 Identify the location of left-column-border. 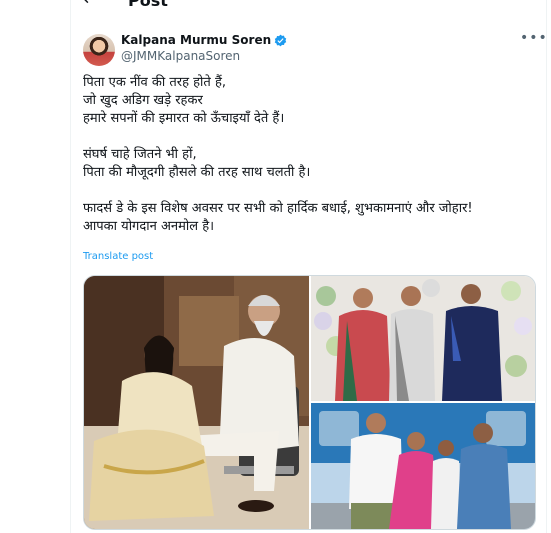
(70, 266).